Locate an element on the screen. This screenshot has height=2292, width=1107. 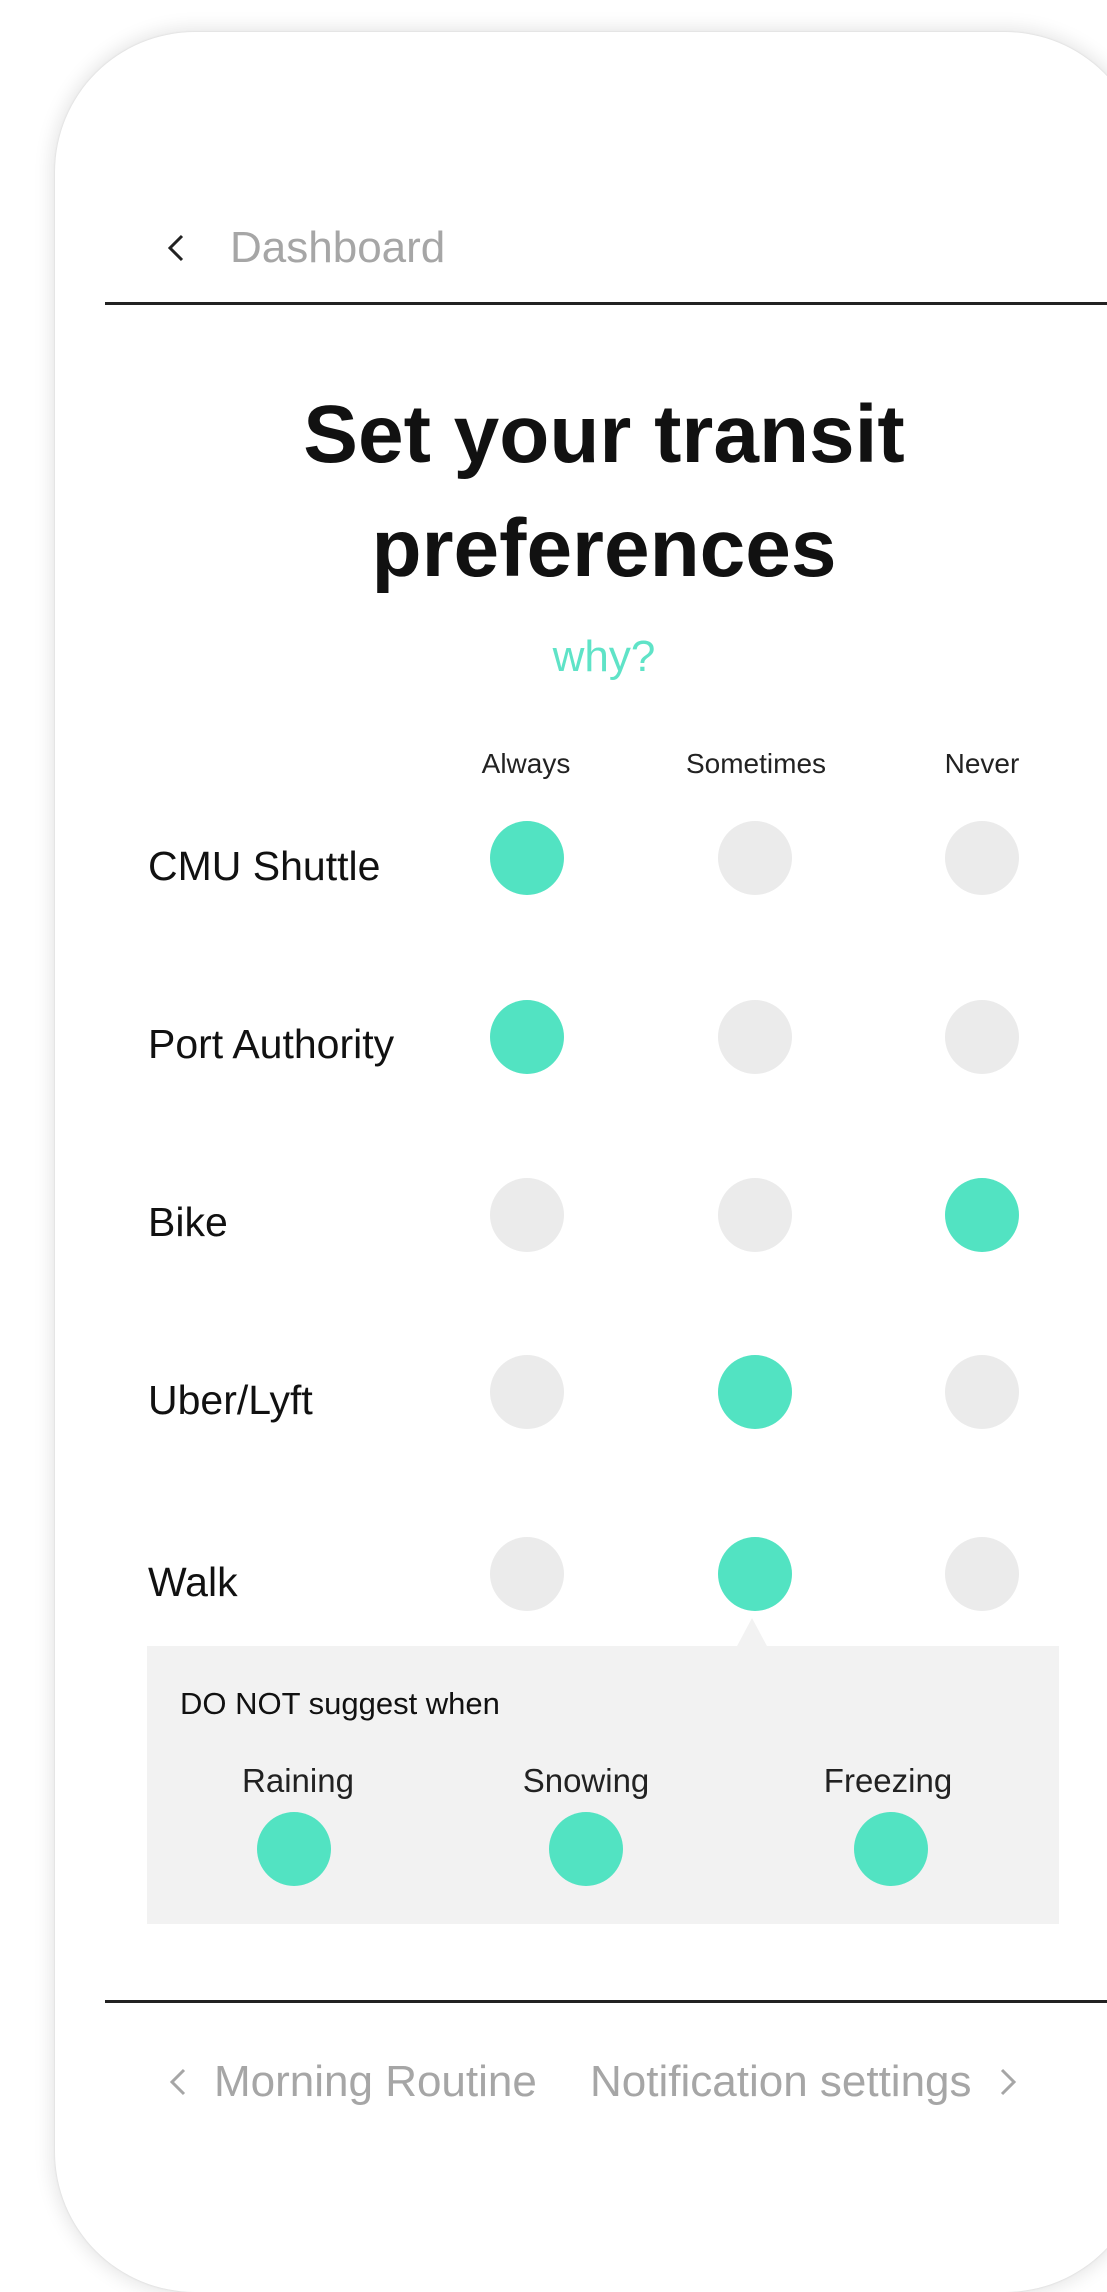
radio-uber-lyft-always is located at coordinates (527, 1392).